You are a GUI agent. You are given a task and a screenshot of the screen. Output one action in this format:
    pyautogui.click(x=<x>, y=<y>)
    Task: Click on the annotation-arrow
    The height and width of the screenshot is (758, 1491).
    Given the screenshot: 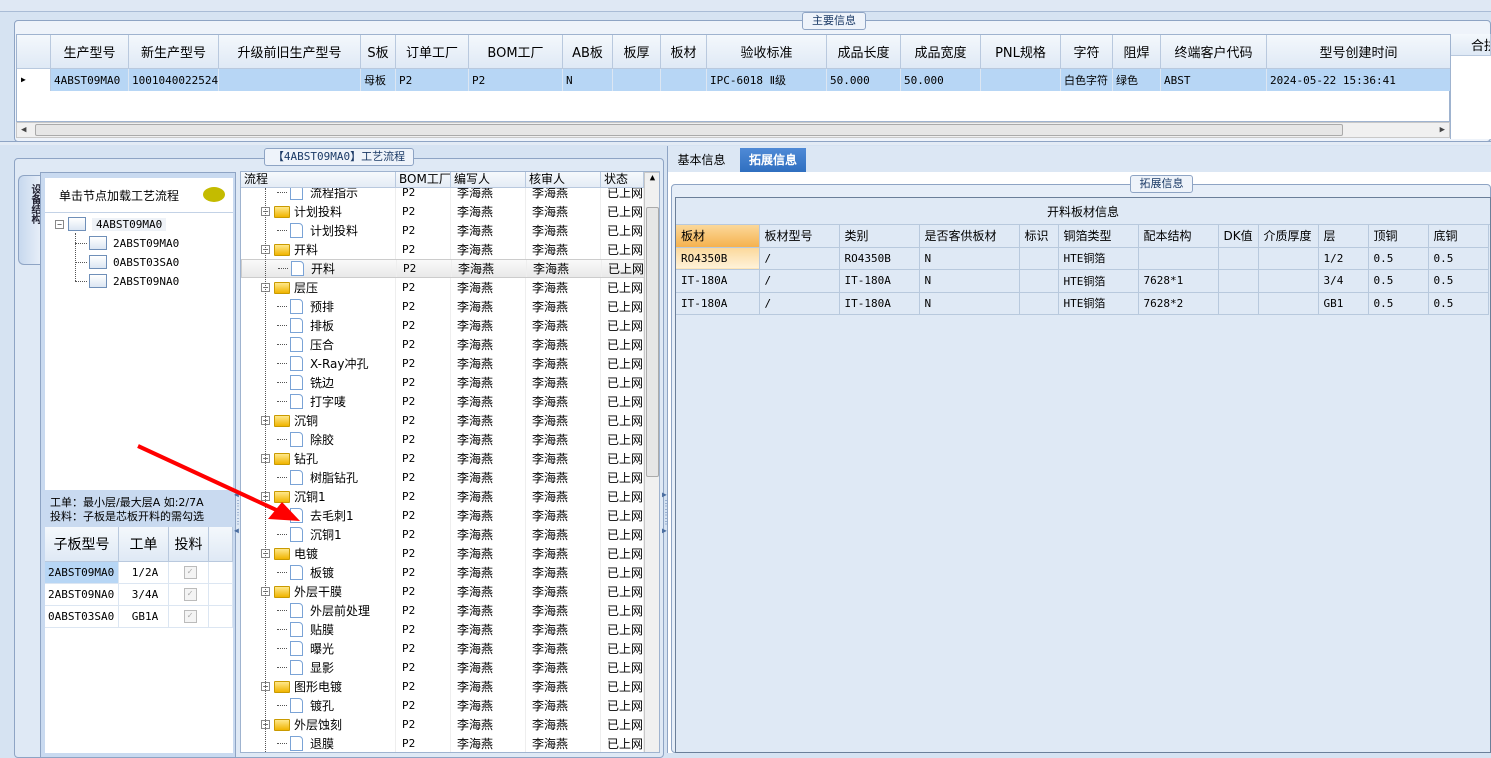 What is the action you would take?
    pyautogui.click(x=218, y=482)
    